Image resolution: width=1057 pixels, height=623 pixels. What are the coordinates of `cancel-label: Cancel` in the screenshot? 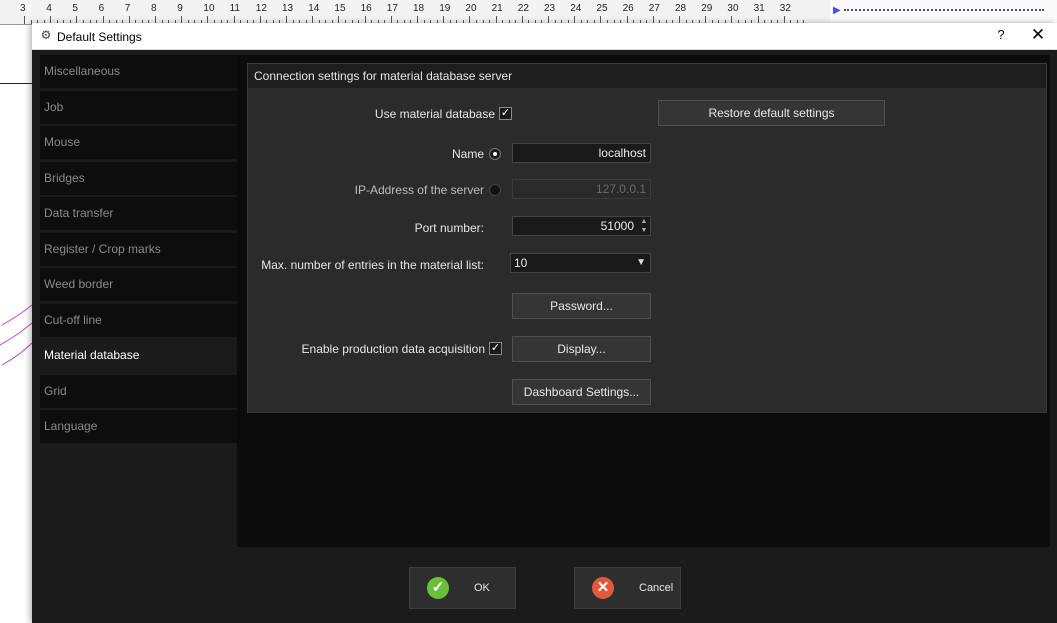 It's located at (656, 588).